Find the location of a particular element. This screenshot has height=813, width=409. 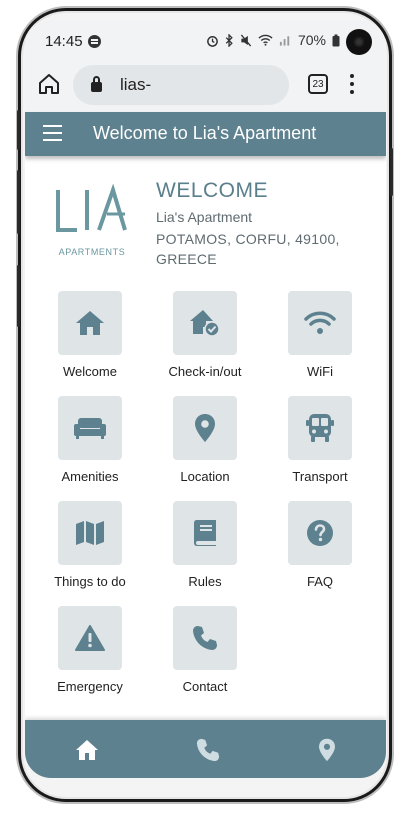

menu-tile-faq: FAQ is located at coordinates (320, 551).